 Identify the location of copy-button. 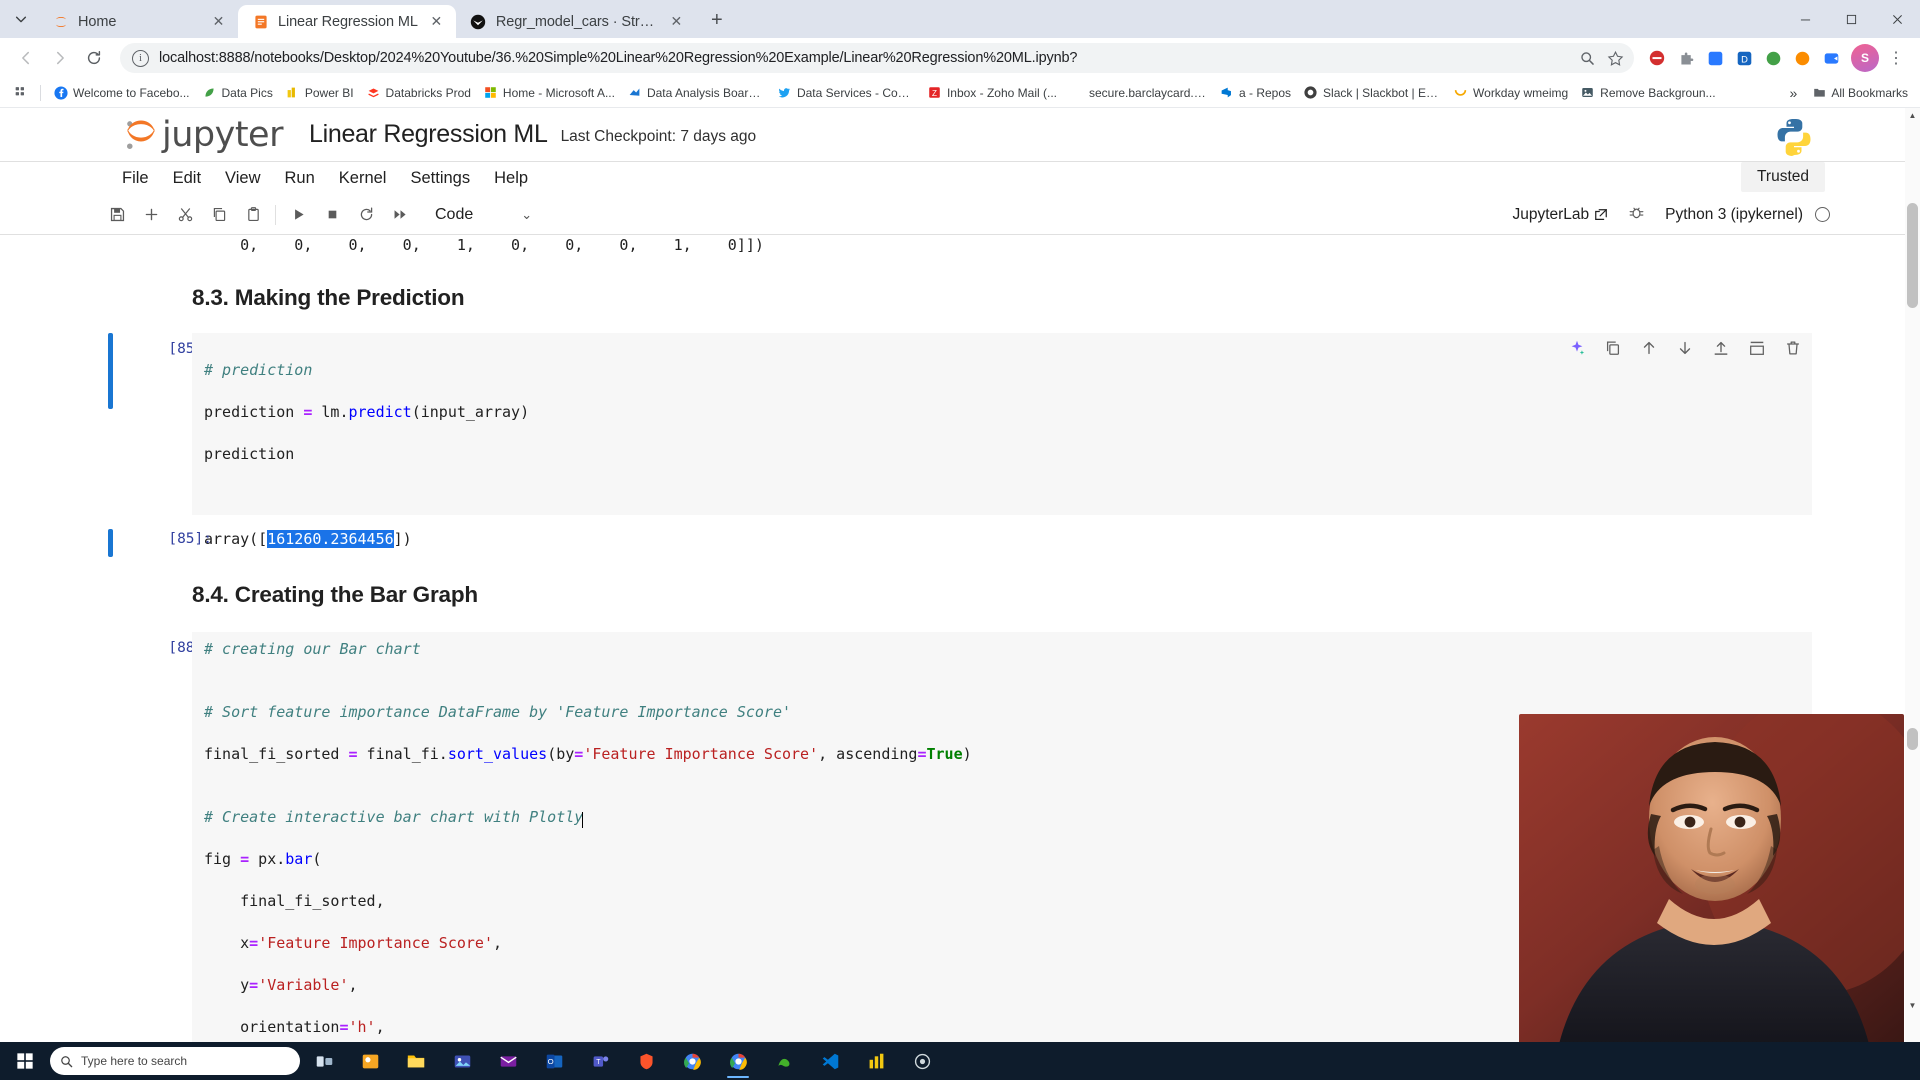
(219, 215).